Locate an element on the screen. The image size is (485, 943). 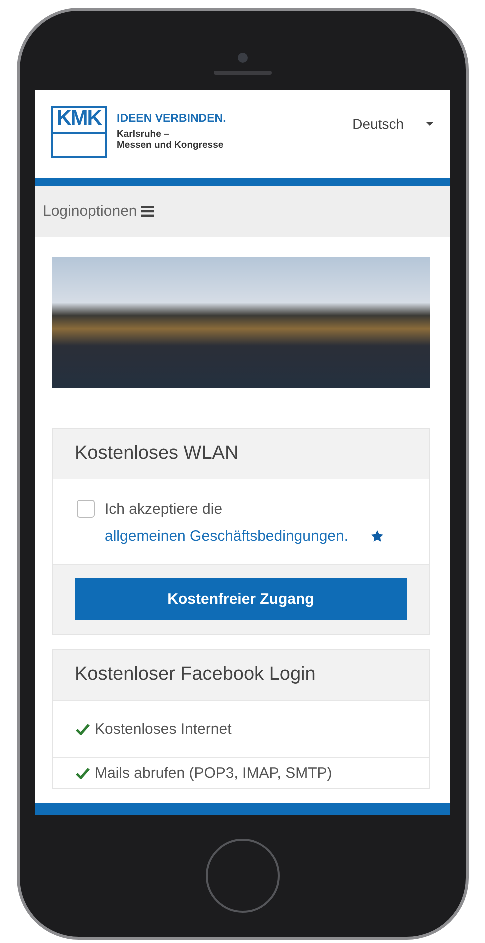
login-options-button: Loginoptionen is located at coordinates (98, 211).